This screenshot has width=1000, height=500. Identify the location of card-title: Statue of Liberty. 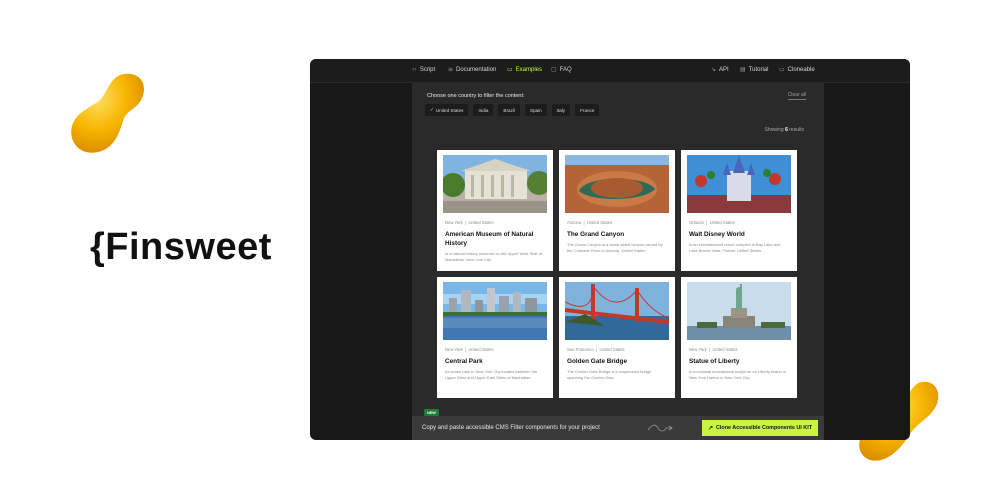
(714, 361).